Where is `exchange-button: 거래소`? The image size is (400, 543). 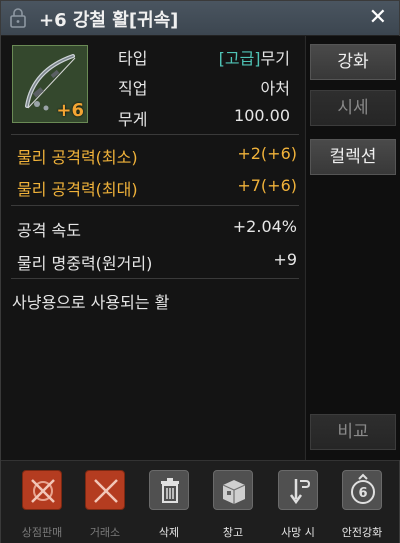 exchange-button: 거래소 is located at coordinates (105, 505).